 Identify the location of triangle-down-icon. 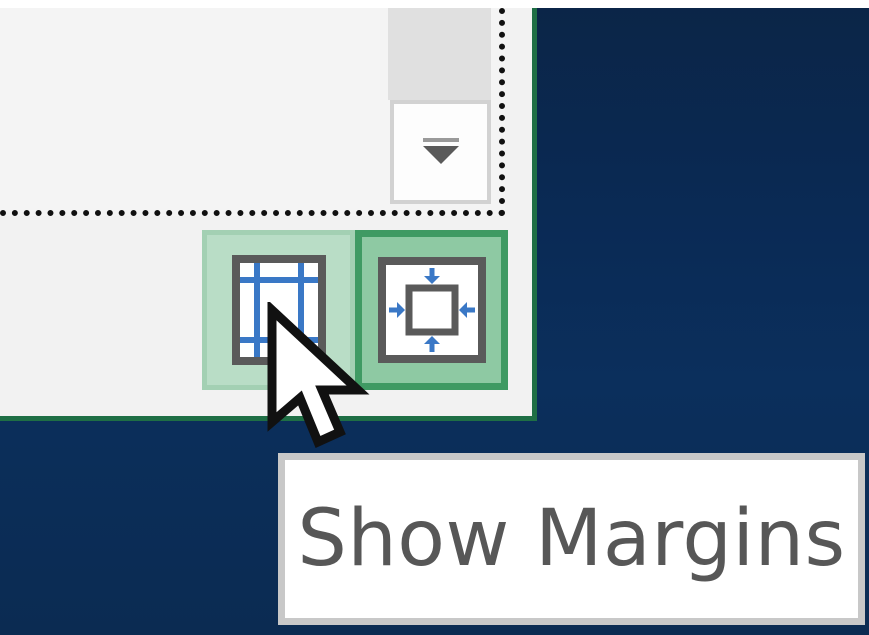
(440, 151).